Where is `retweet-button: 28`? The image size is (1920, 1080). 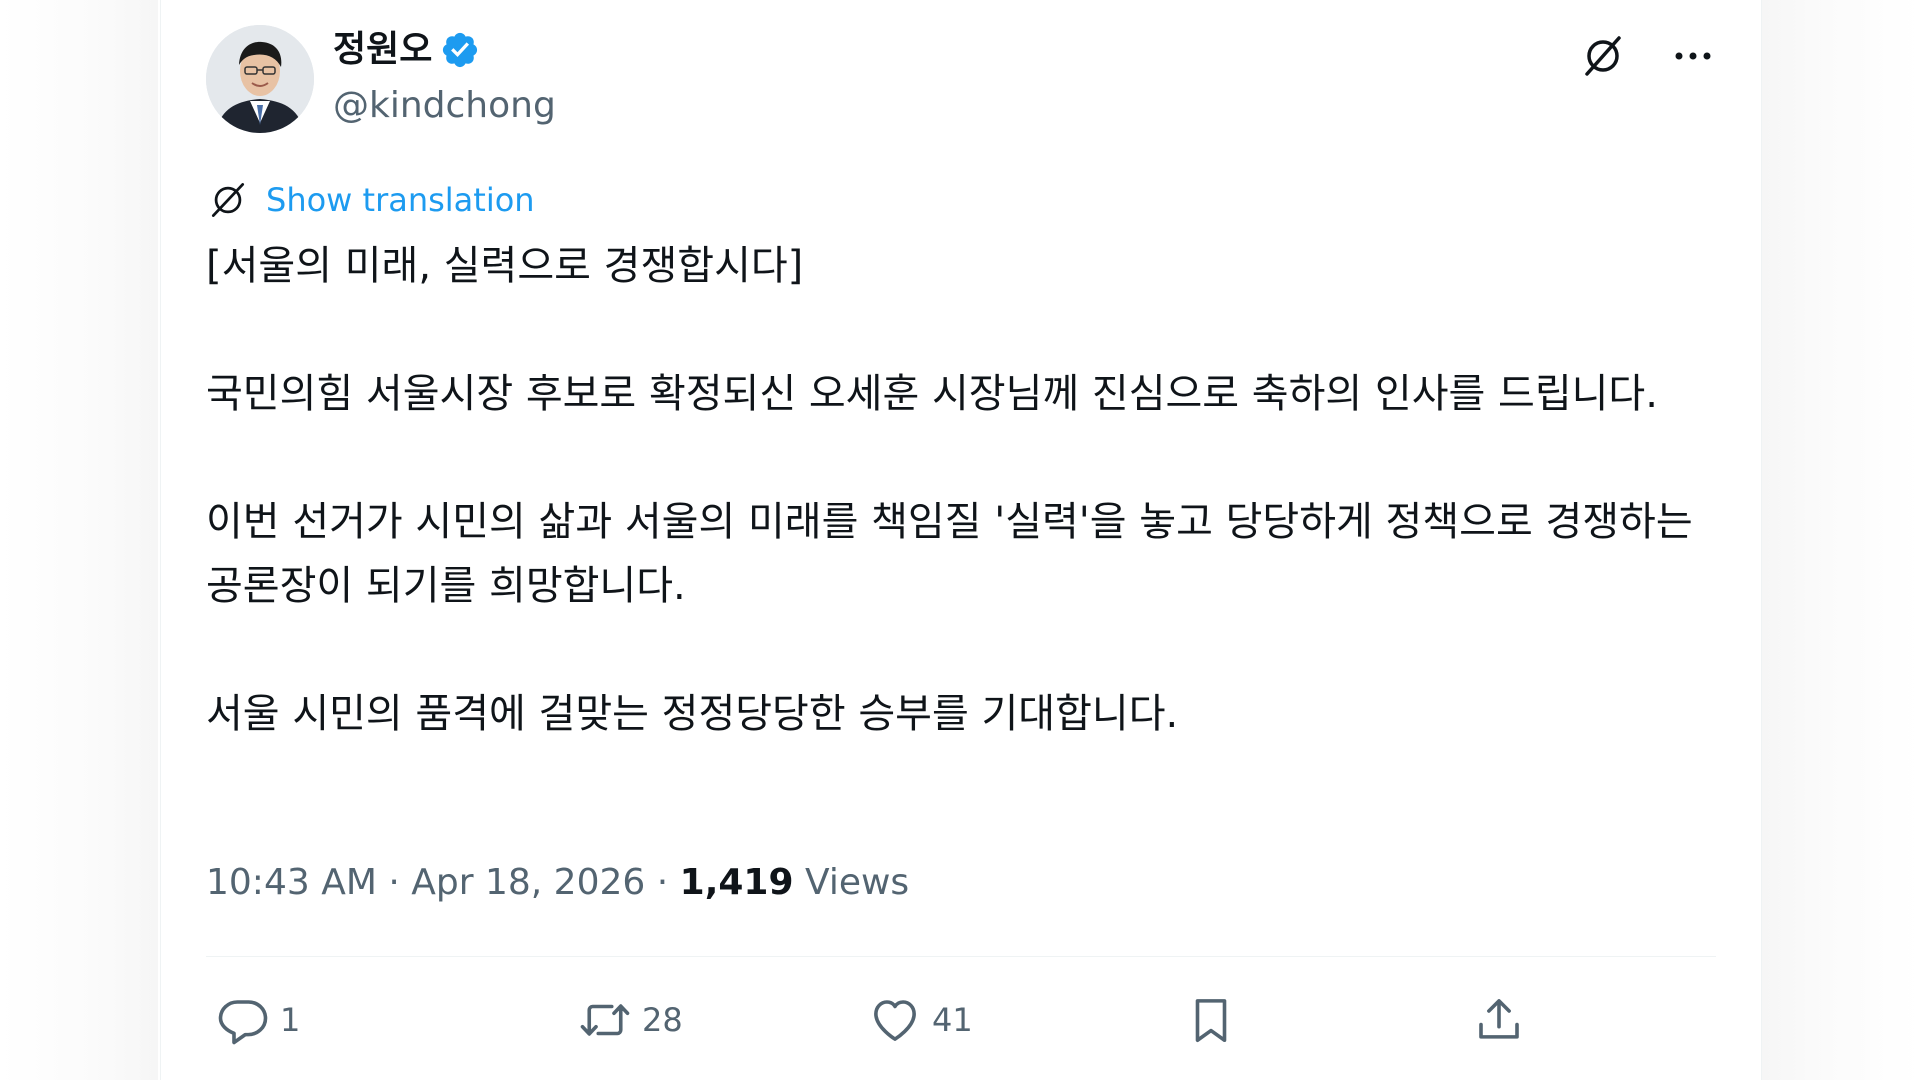
retweet-button: 28 is located at coordinates (630, 1020).